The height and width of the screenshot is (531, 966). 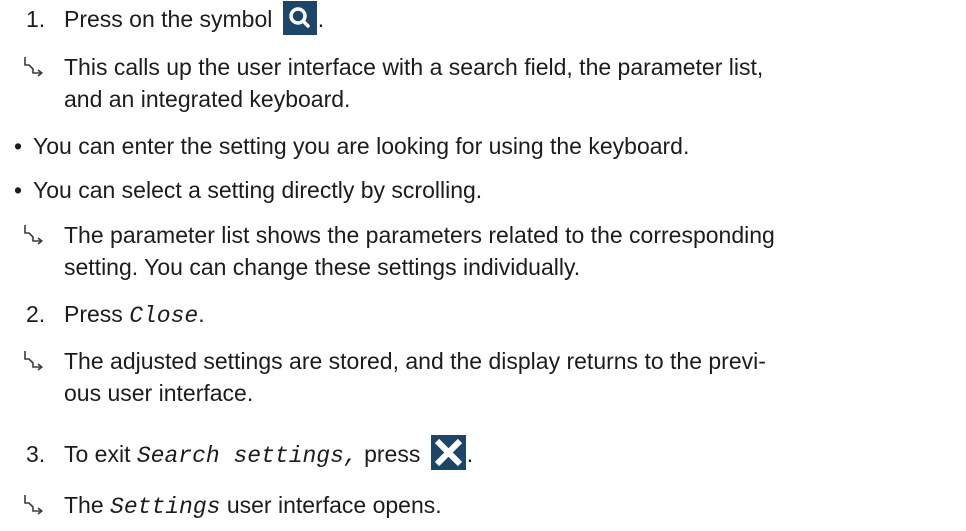 I want to click on step-text-prefix: Press, so click(x=97, y=314).